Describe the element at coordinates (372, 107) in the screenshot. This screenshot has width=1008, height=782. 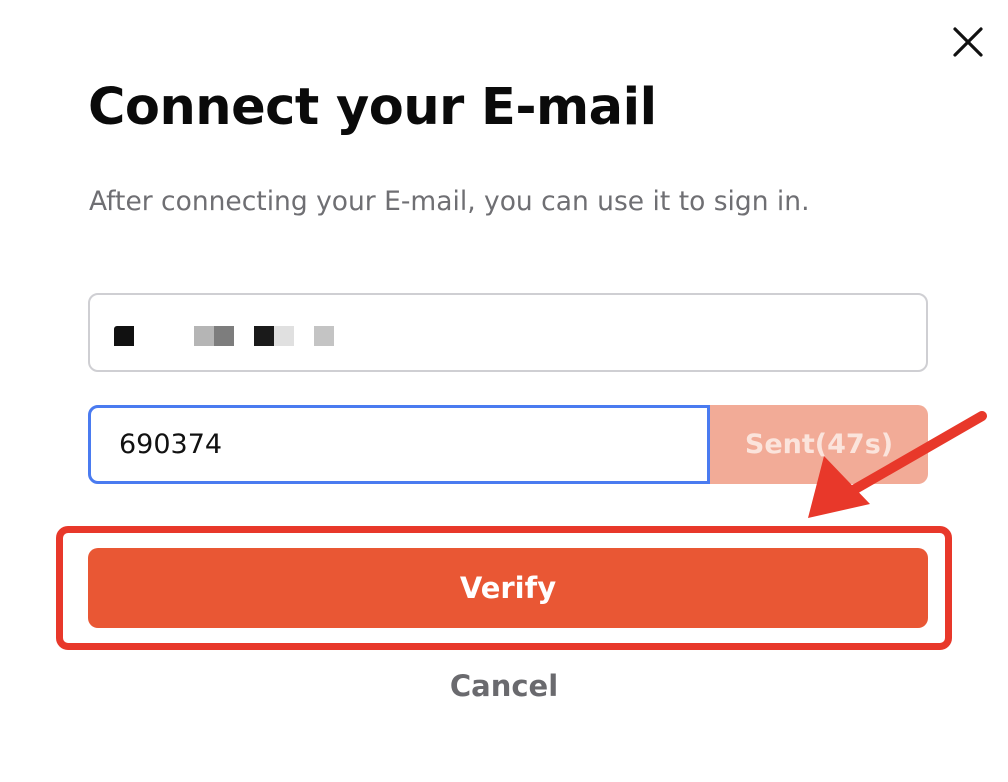
I see `dialog-title: Connect your E-mail` at that location.